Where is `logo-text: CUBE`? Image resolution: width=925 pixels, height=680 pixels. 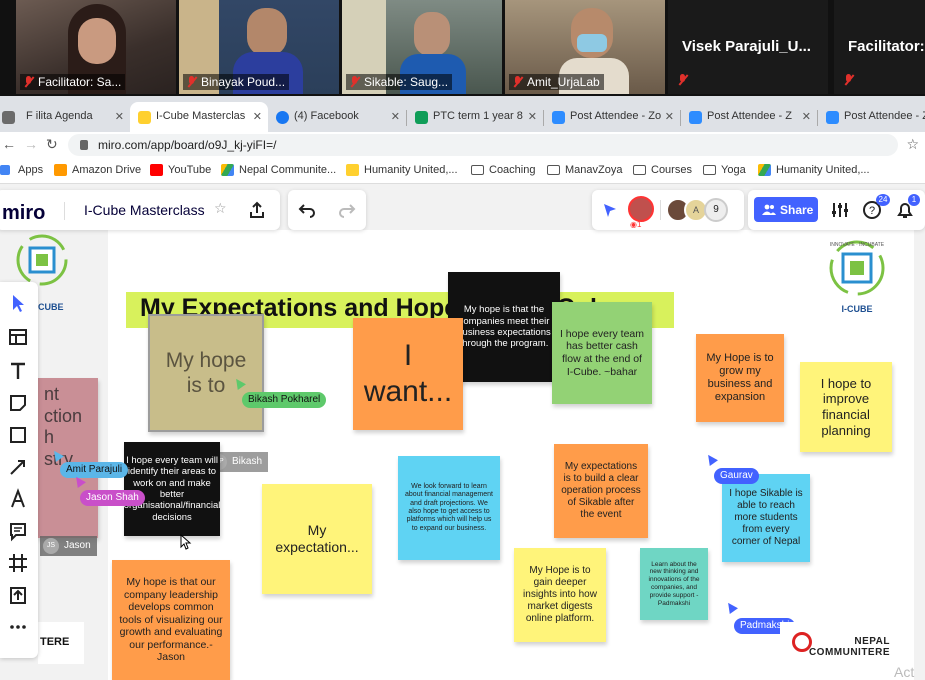
logo-text: CUBE is located at coordinates (51, 307).